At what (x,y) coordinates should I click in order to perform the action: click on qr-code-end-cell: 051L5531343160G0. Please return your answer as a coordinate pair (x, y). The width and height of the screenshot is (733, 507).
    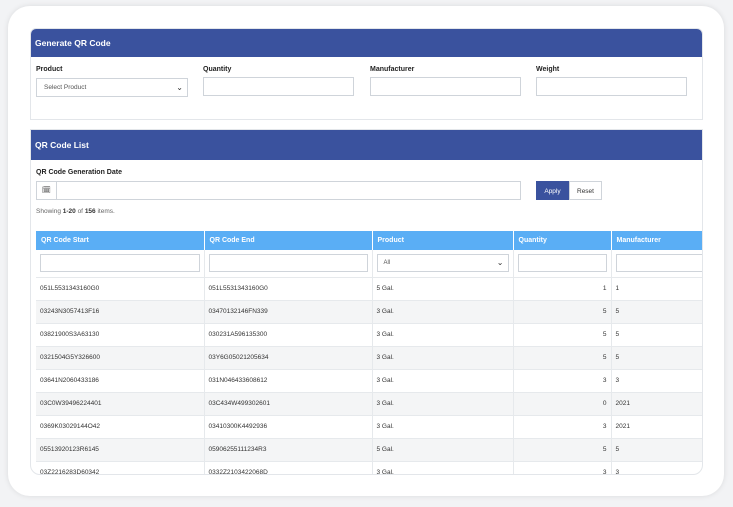
    Looking at the image, I should click on (288, 289).